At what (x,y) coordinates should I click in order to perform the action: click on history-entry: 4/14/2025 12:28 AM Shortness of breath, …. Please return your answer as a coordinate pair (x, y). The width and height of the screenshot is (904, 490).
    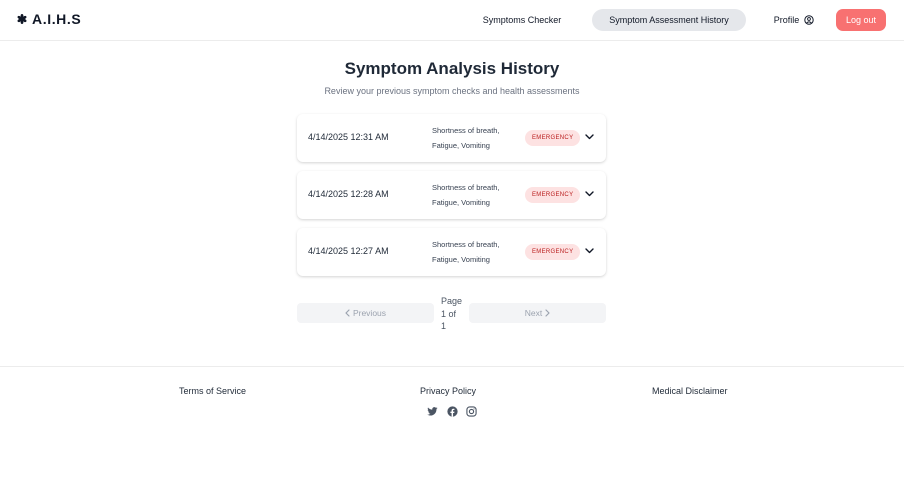
    Looking at the image, I should click on (451, 195).